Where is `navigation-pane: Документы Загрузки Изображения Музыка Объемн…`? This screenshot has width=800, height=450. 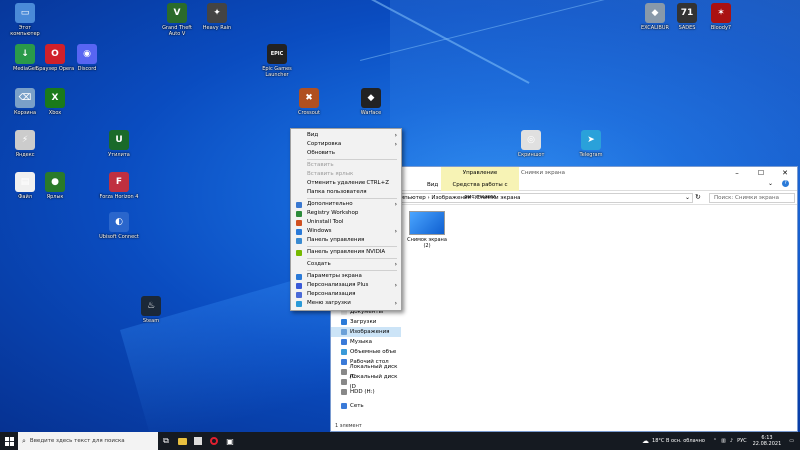
navigation-pane: Документы Загрузки Изображения Музыка Объемн… is located at coordinates (366, 359).